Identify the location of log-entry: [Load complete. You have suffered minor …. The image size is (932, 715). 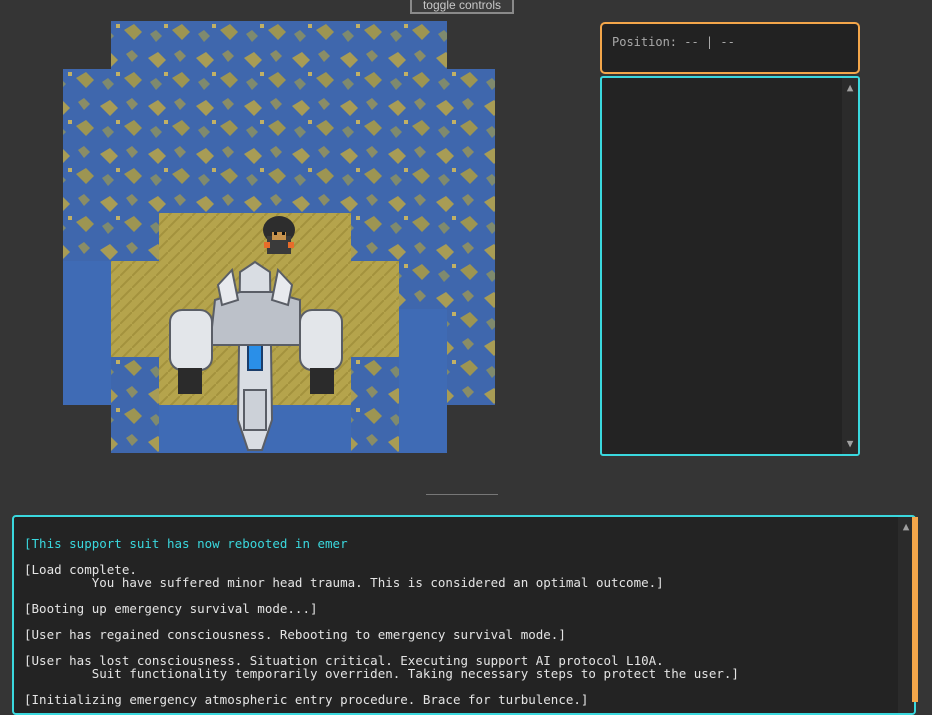
(344, 576).